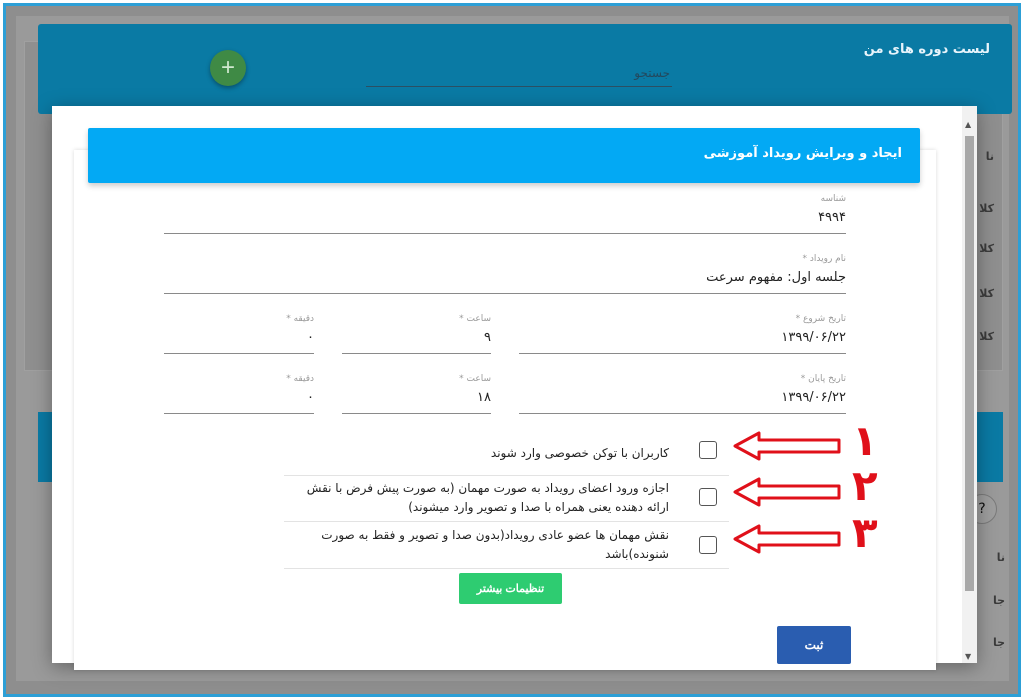  What do you see at coordinates (519, 75) in the screenshot?
I see `search-input: جستجو` at bounding box center [519, 75].